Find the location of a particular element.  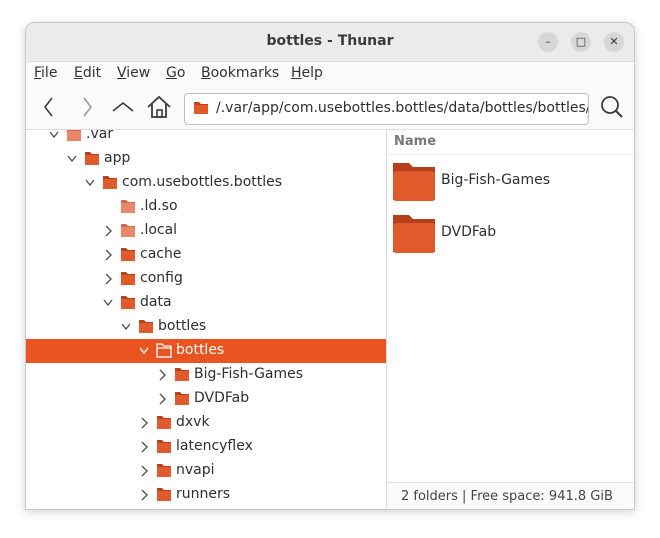

tree-item-label: runners is located at coordinates (203, 494).